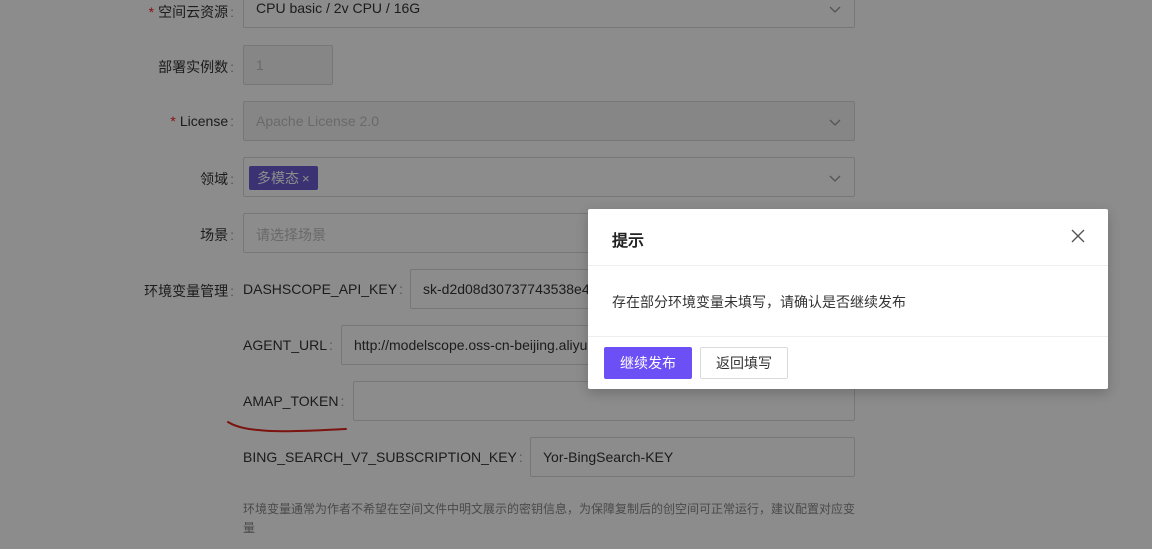  What do you see at coordinates (628, 241) in the screenshot?
I see `dialog-title: 提示` at bounding box center [628, 241].